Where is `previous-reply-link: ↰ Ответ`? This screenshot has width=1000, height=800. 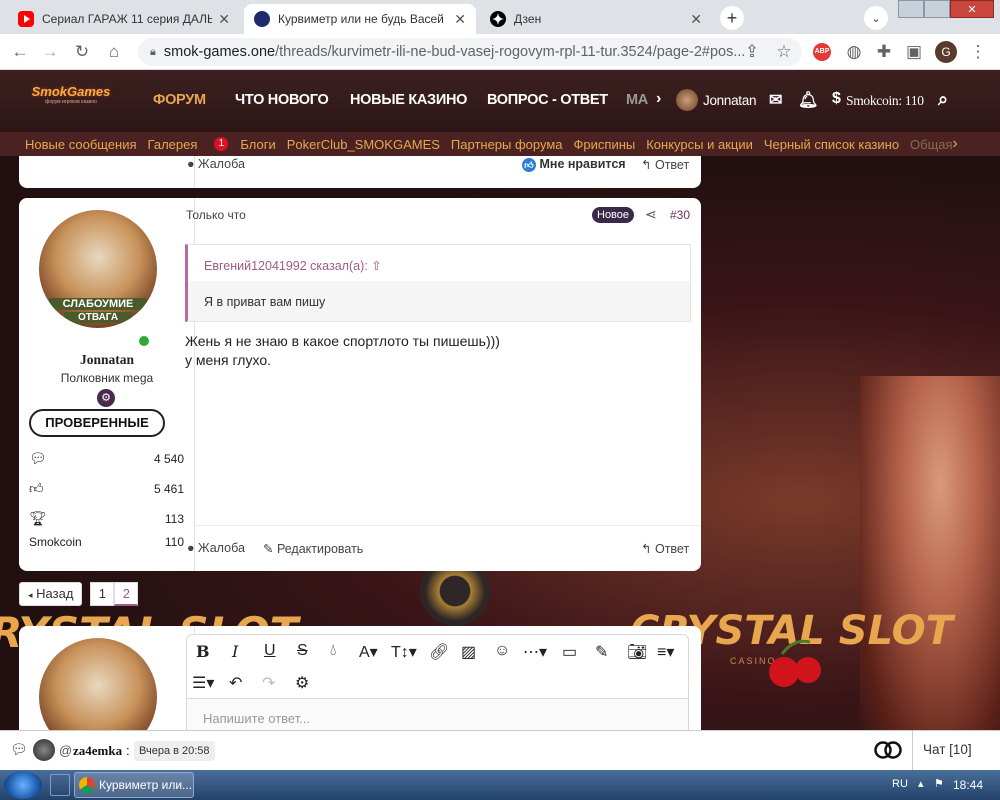 previous-reply-link: ↰ Ответ is located at coordinates (665, 164).